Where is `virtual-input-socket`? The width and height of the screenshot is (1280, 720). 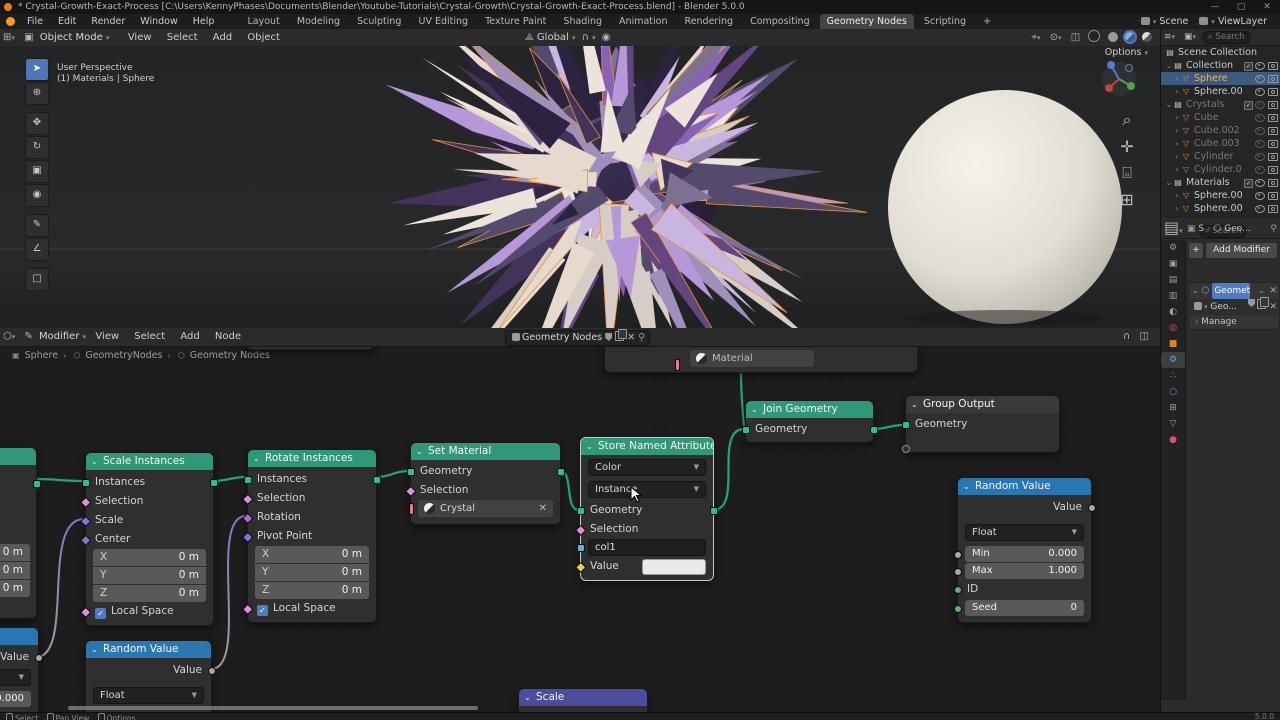
virtual-input-socket is located at coordinates (905, 449).